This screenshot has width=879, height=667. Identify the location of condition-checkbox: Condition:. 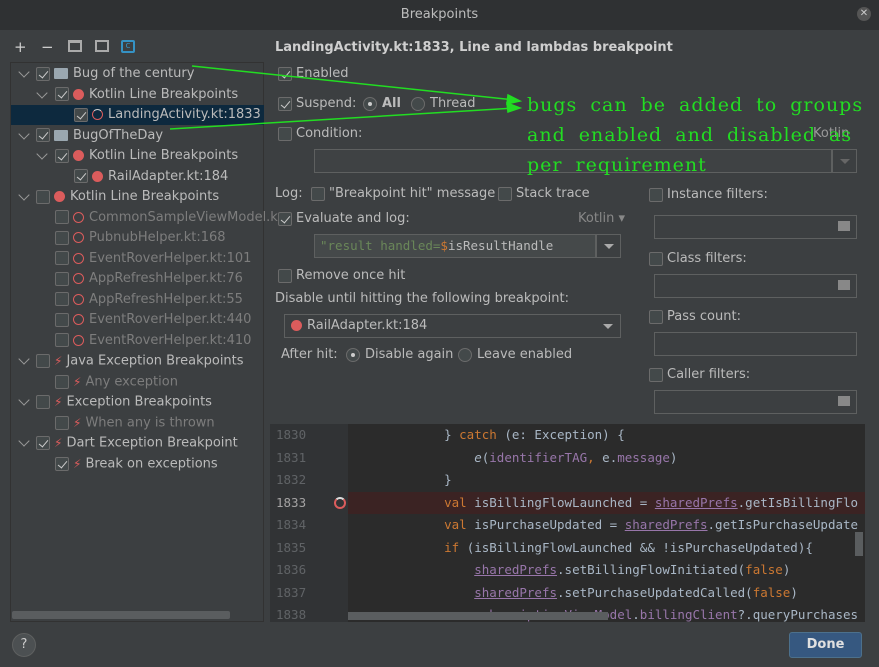
(320, 133).